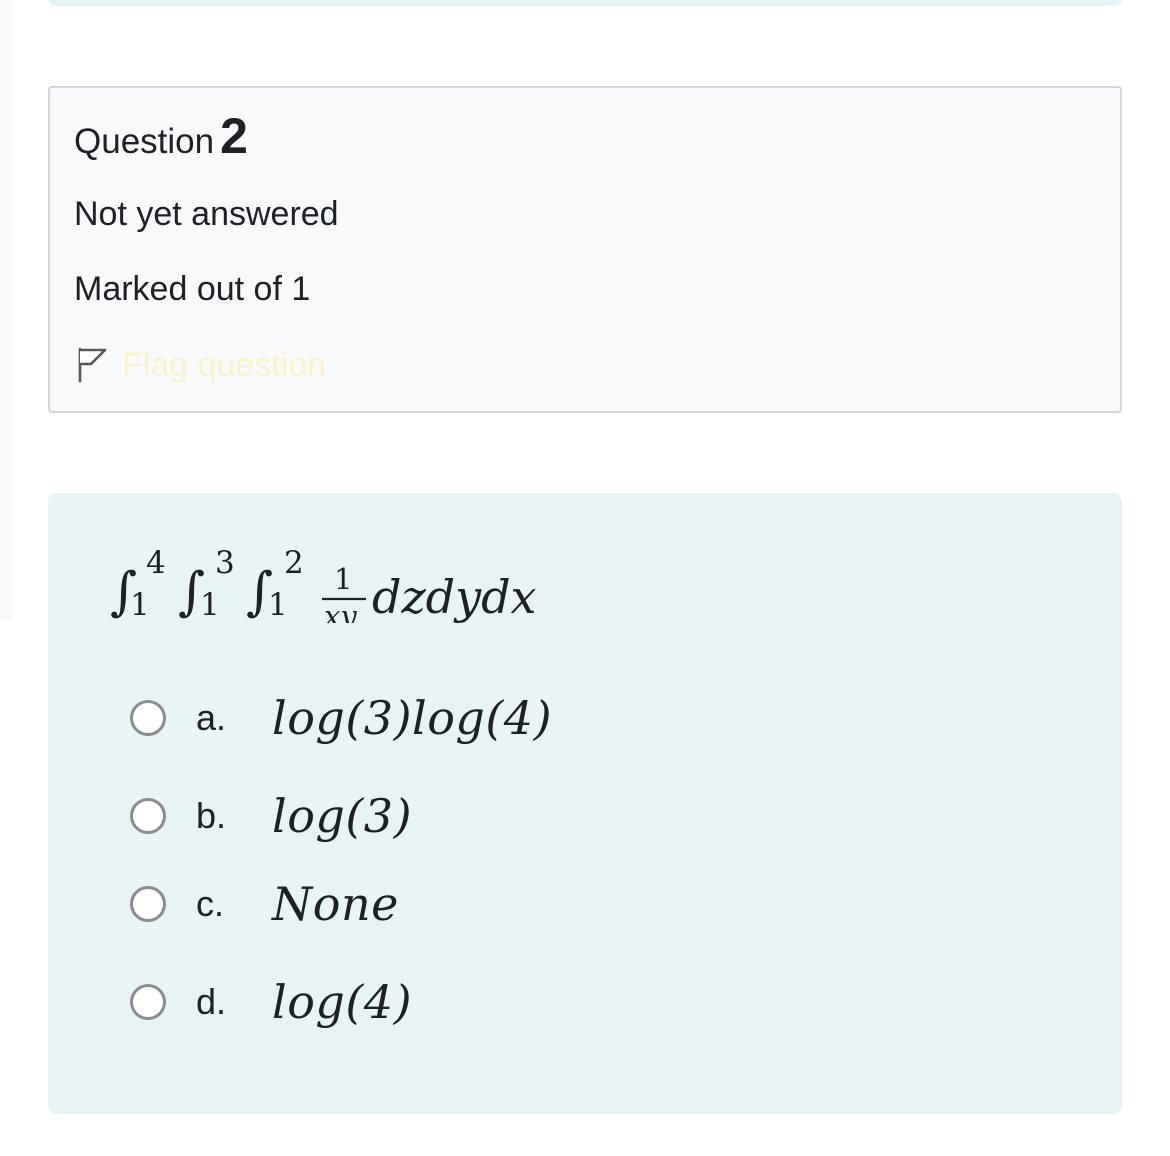 This screenshot has width=1170, height=1156. I want to click on option-text: log(4), so click(342, 1002).